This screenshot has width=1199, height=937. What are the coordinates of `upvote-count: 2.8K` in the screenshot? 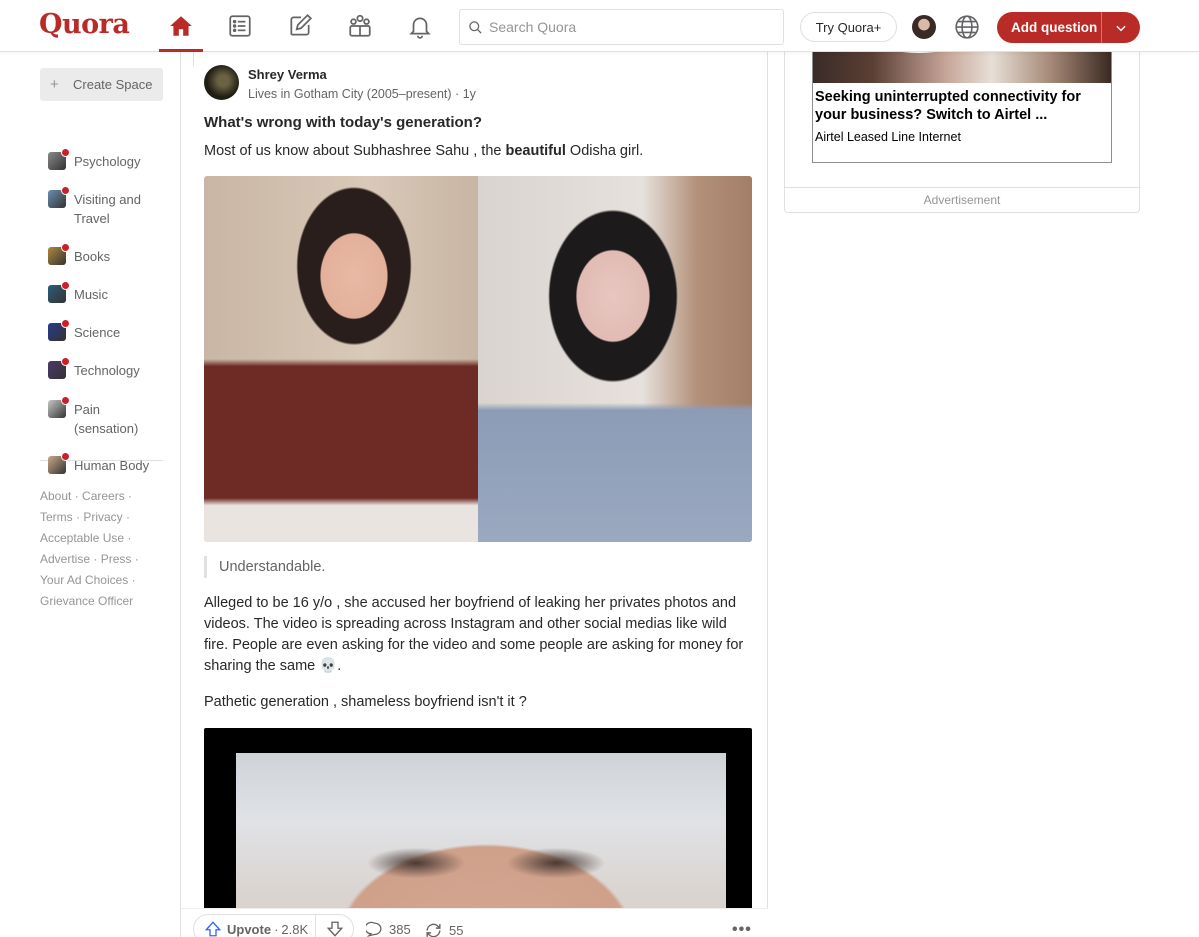 It's located at (295, 929).